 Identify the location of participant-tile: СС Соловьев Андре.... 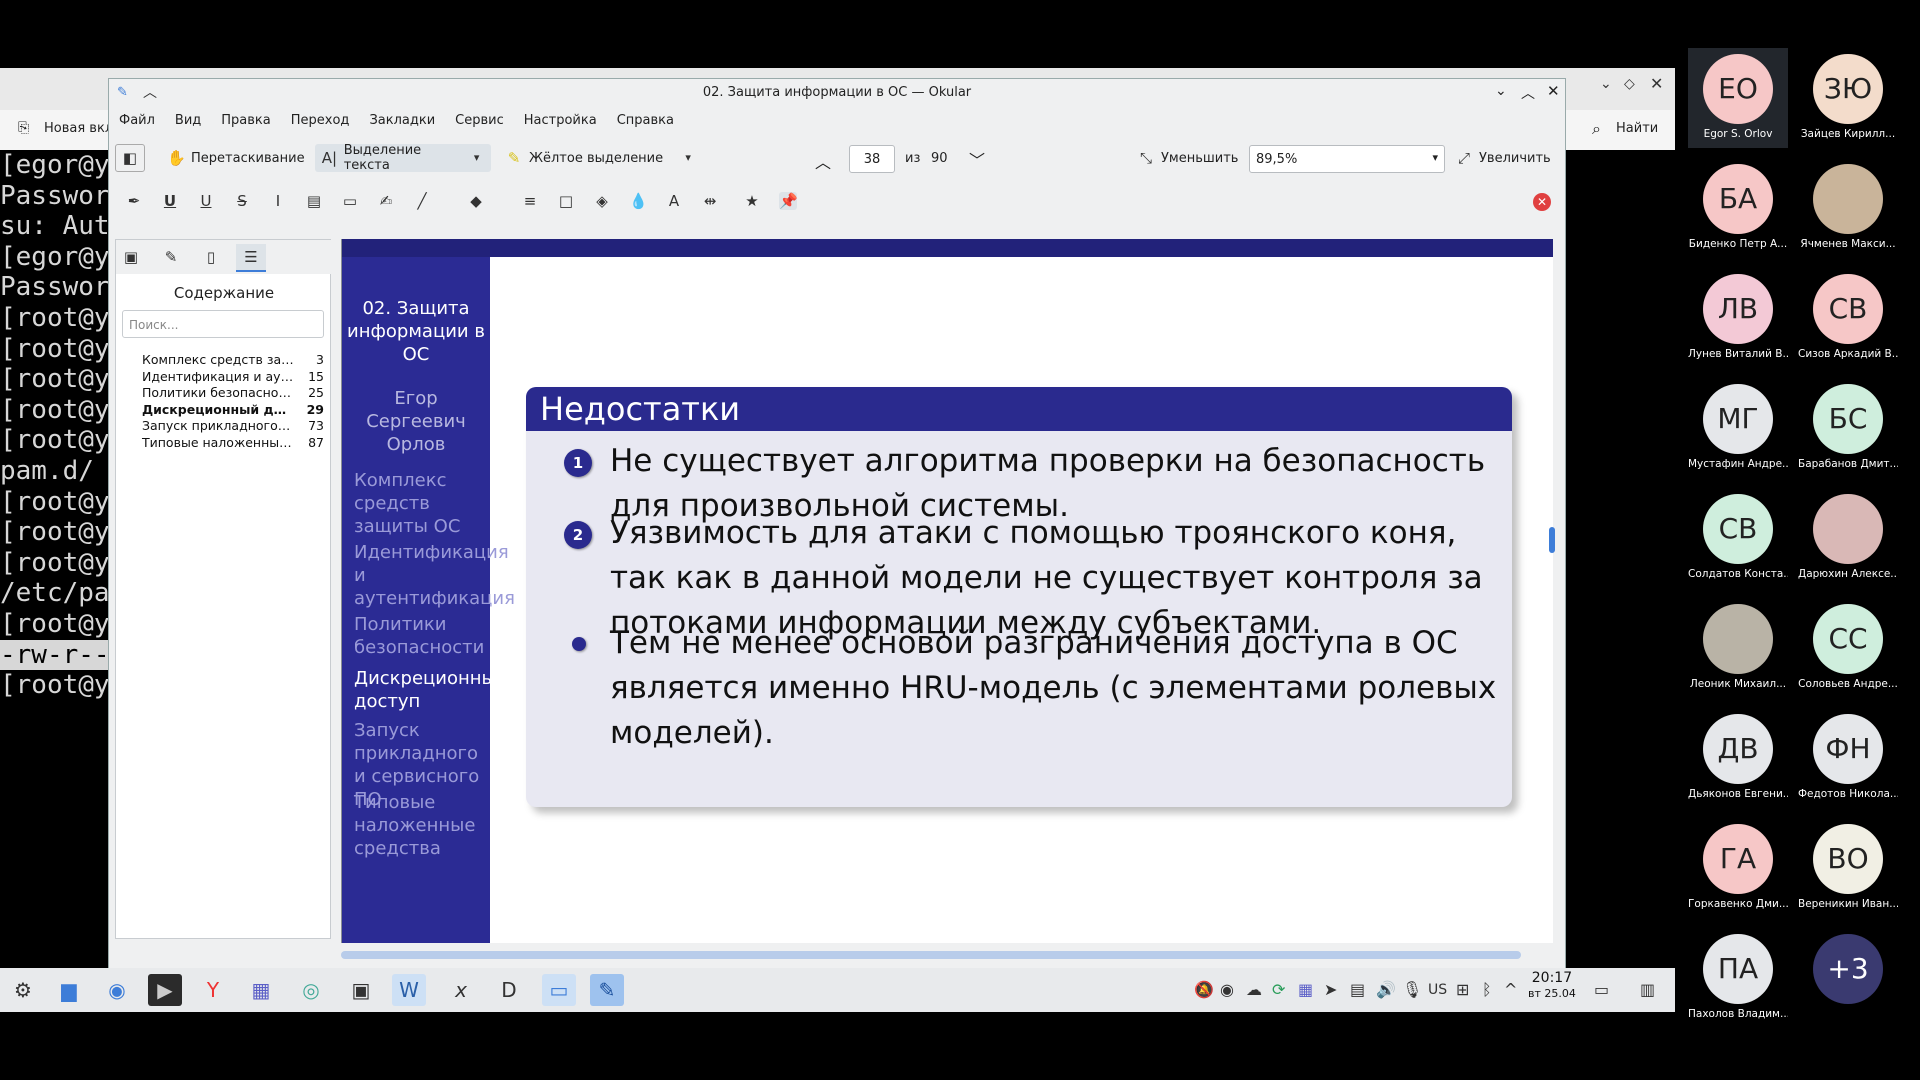
(1848, 648).